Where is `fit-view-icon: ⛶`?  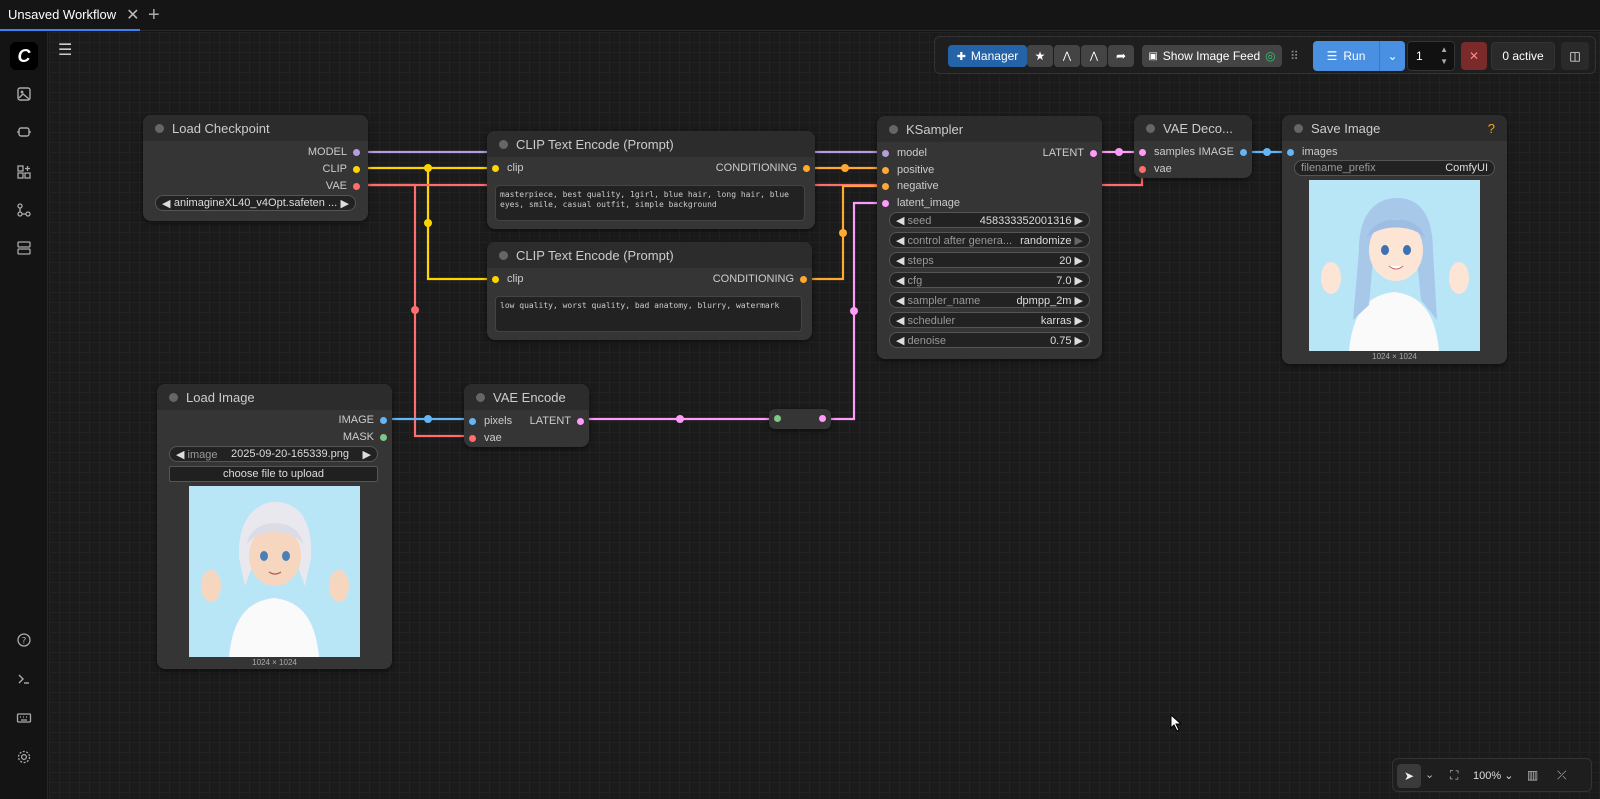
fit-view-icon: ⛶ is located at coordinates (1454, 775).